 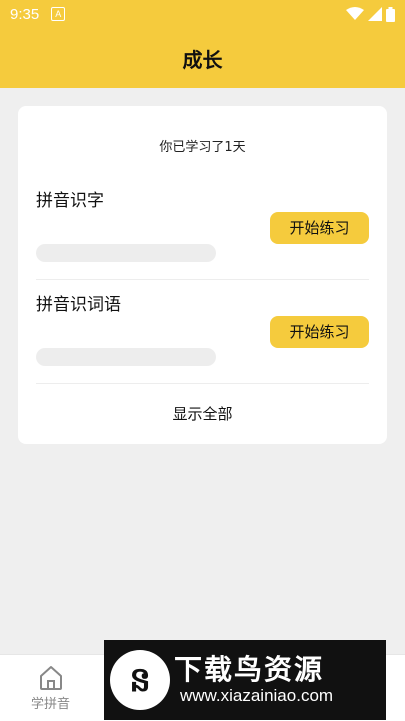 I want to click on status-bar: 9:35 A, so click(x=202, y=14).